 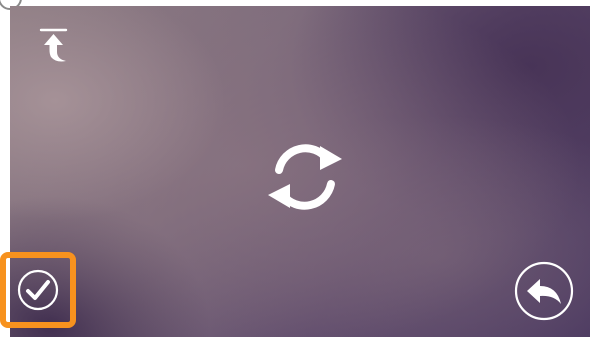 I want to click on checkmark-circle-icon, so click(x=38, y=290).